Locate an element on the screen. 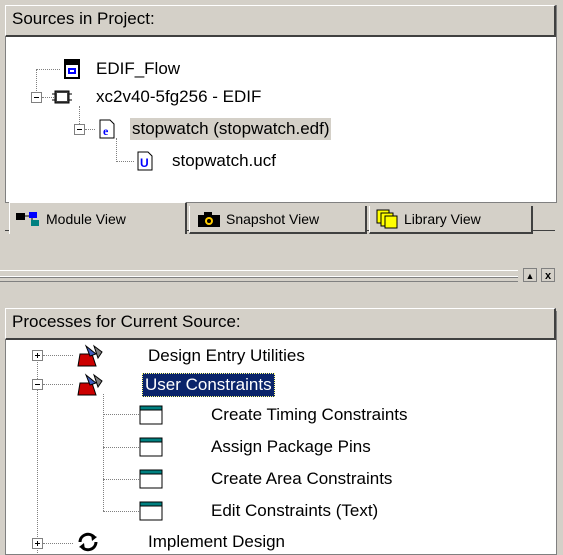 The height and width of the screenshot is (555, 563). tab-module-view: Module View is located at coordinates (98, 218).